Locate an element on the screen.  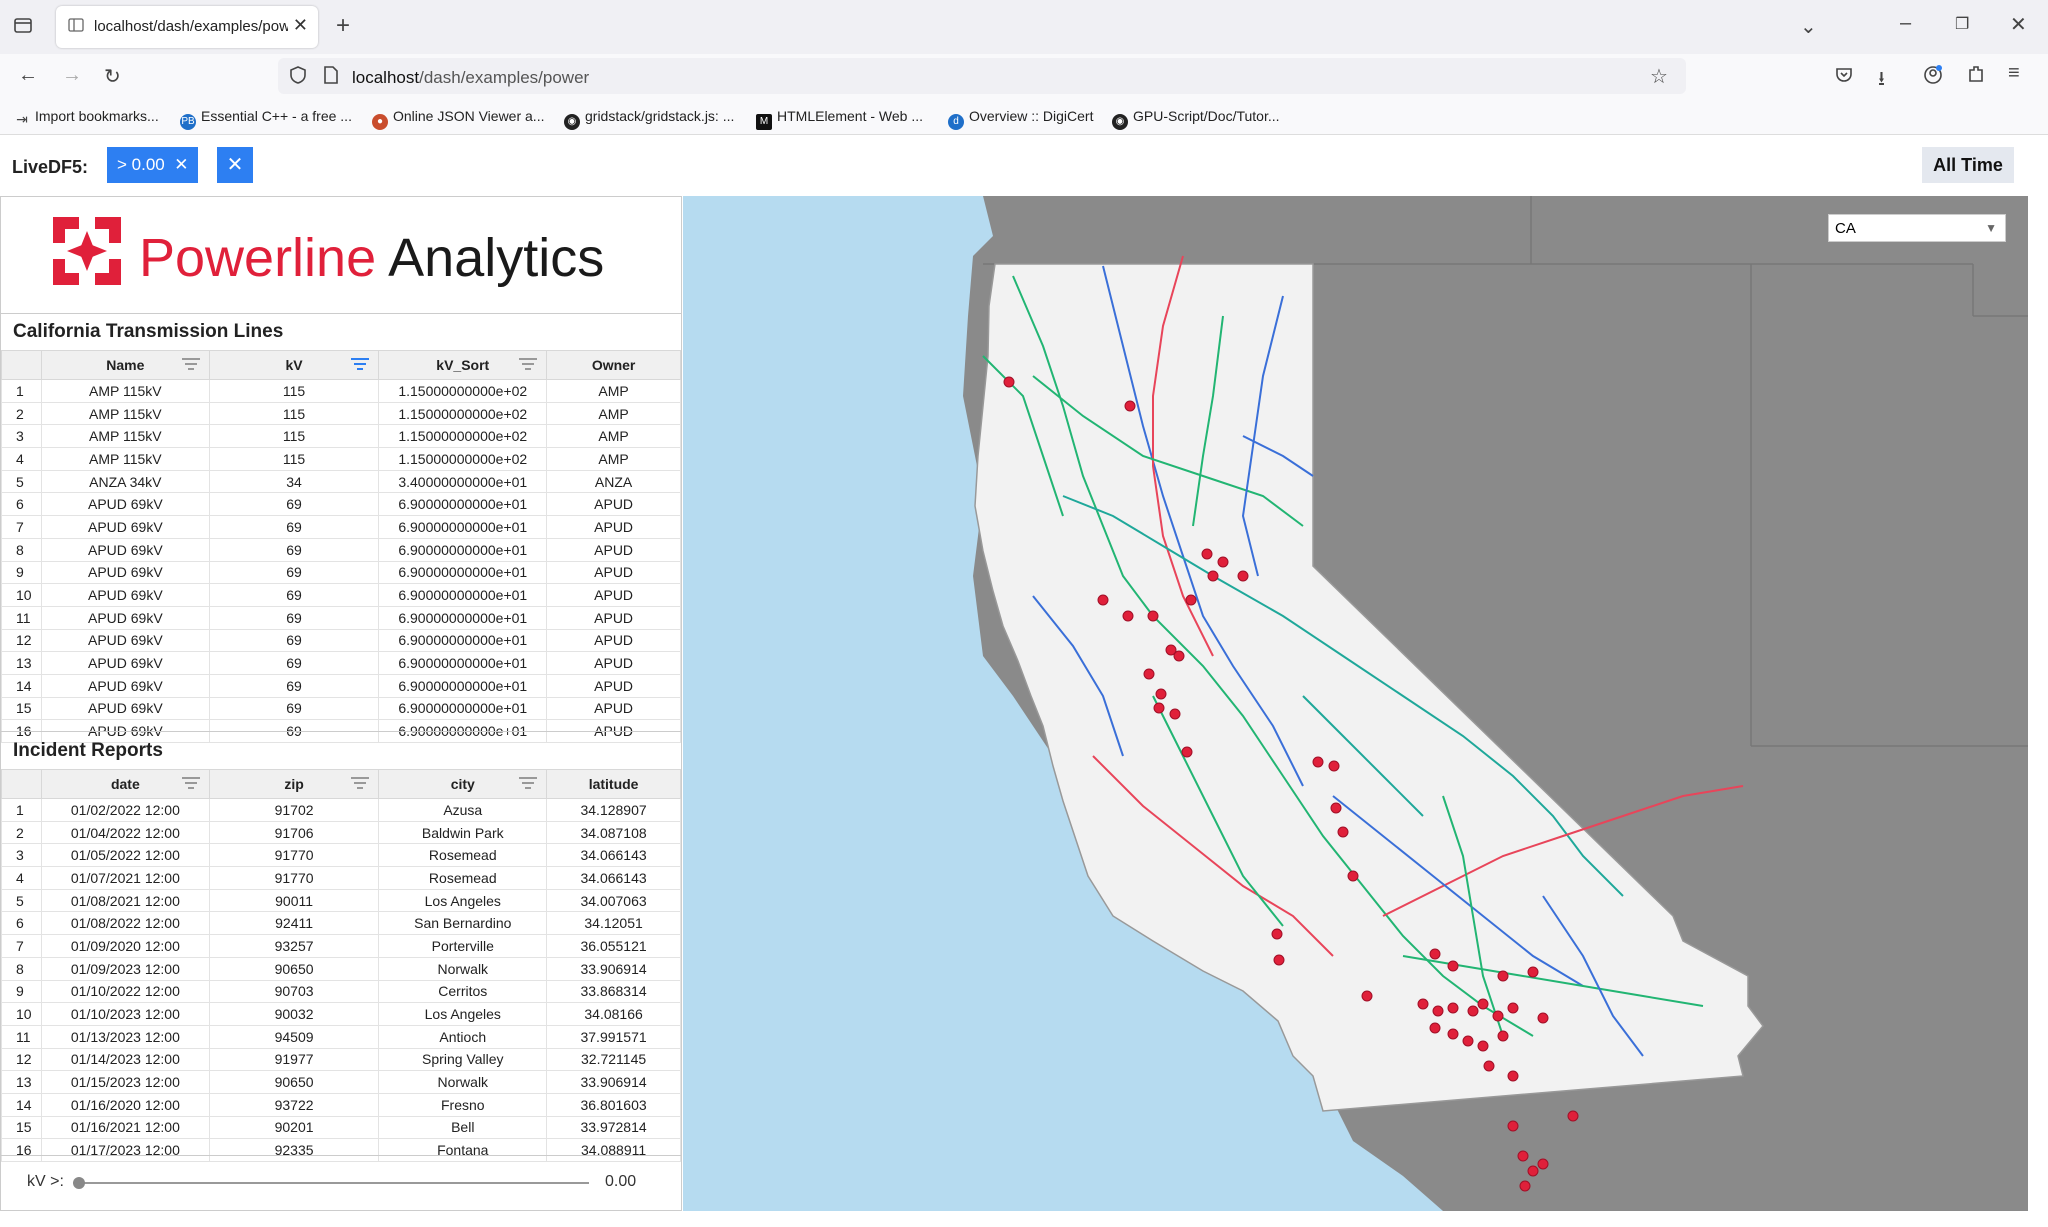
window-close-icon: ✕ is located at coordinates (2018, 24).